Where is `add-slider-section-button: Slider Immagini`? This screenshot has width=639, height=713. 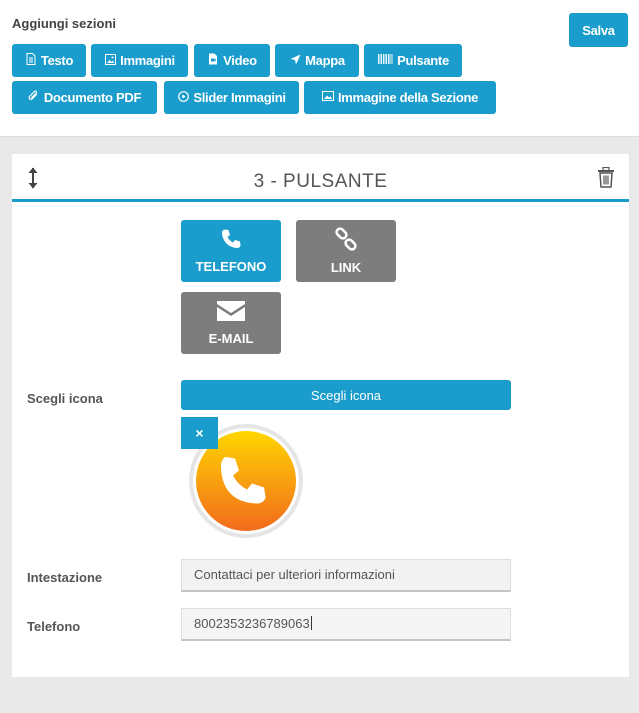
add-slider-section-button: Slider Immagini is located at coordinates (231, 97).